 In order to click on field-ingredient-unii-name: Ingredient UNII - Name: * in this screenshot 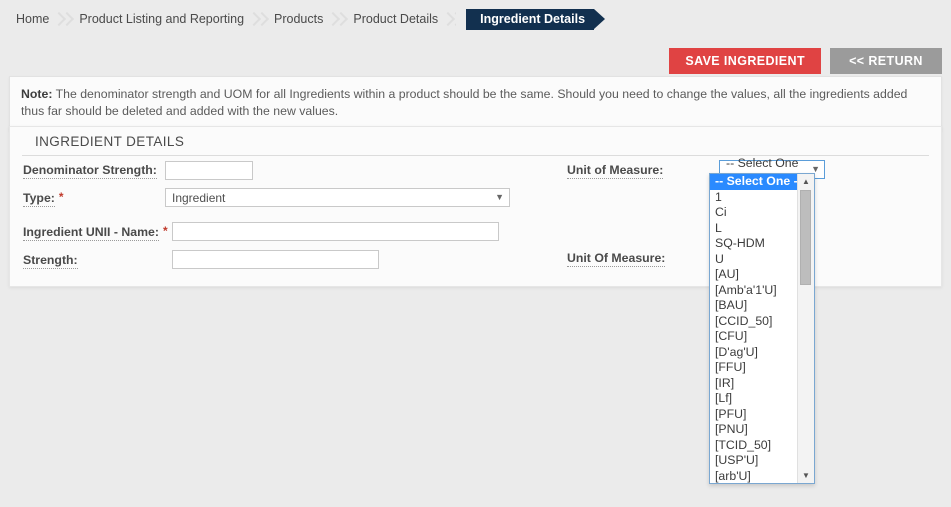, I will do `click(95, 233)`.